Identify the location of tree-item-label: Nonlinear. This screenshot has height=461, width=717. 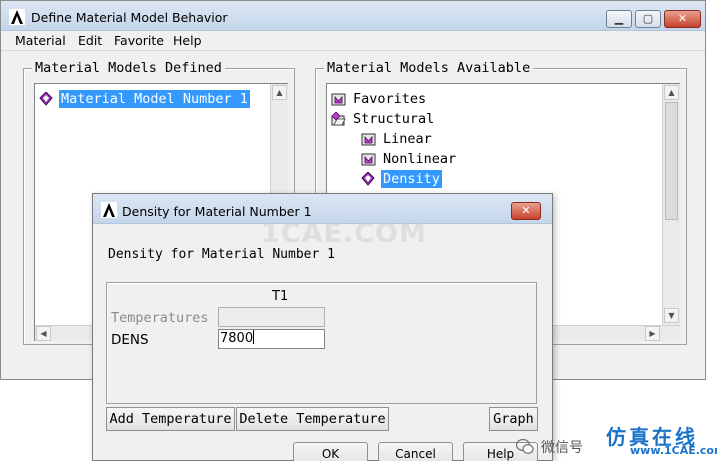
(420, 159).